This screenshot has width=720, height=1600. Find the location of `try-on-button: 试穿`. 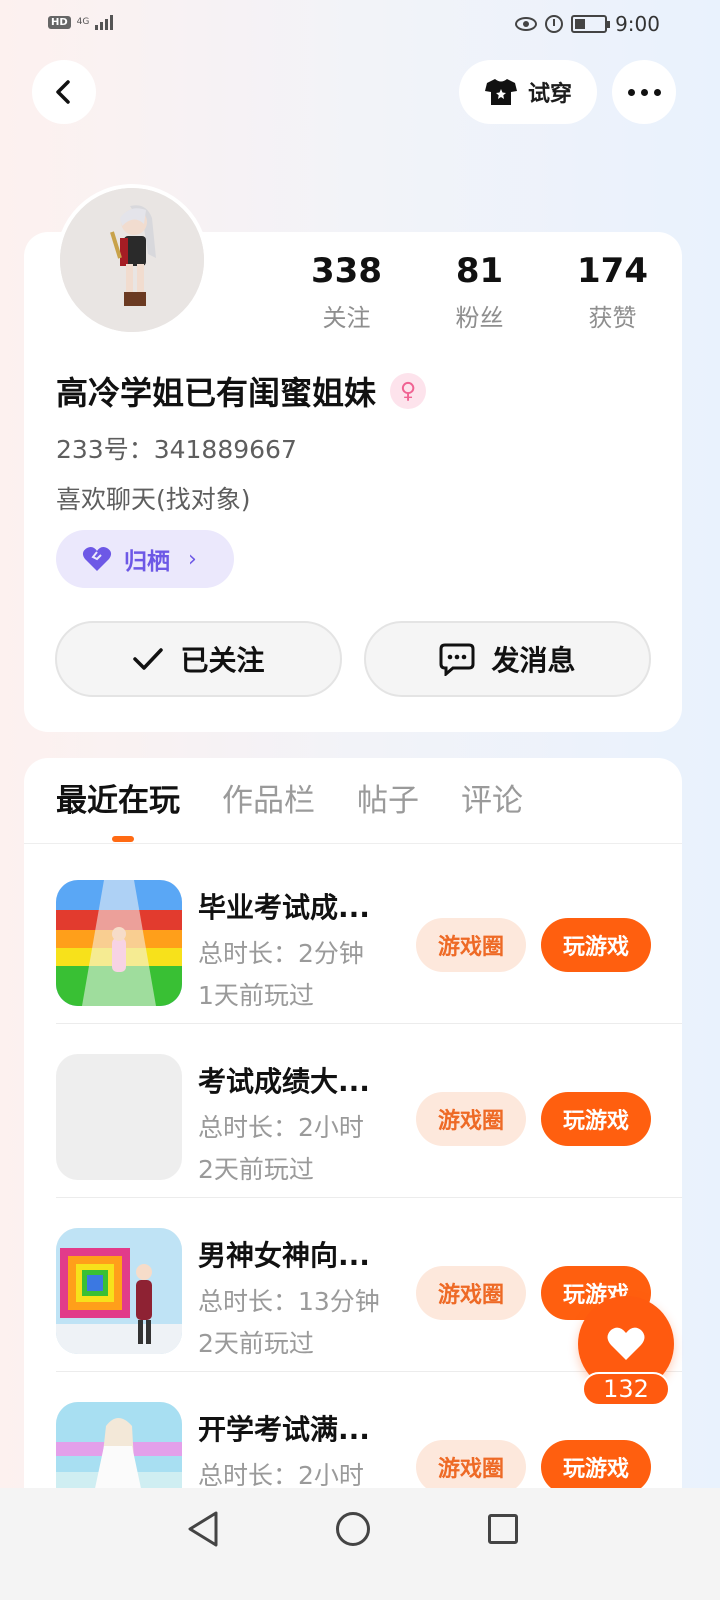

try-on-button: 试穿 is located at coordinates (528, 92).